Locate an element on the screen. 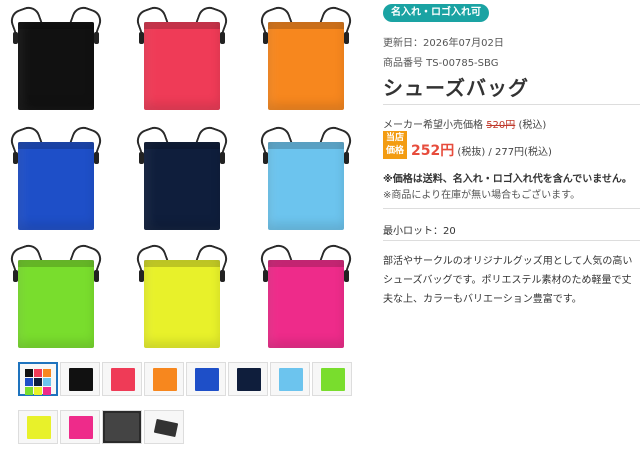  thumb-detail-dark is located at coordinates (122, 427).